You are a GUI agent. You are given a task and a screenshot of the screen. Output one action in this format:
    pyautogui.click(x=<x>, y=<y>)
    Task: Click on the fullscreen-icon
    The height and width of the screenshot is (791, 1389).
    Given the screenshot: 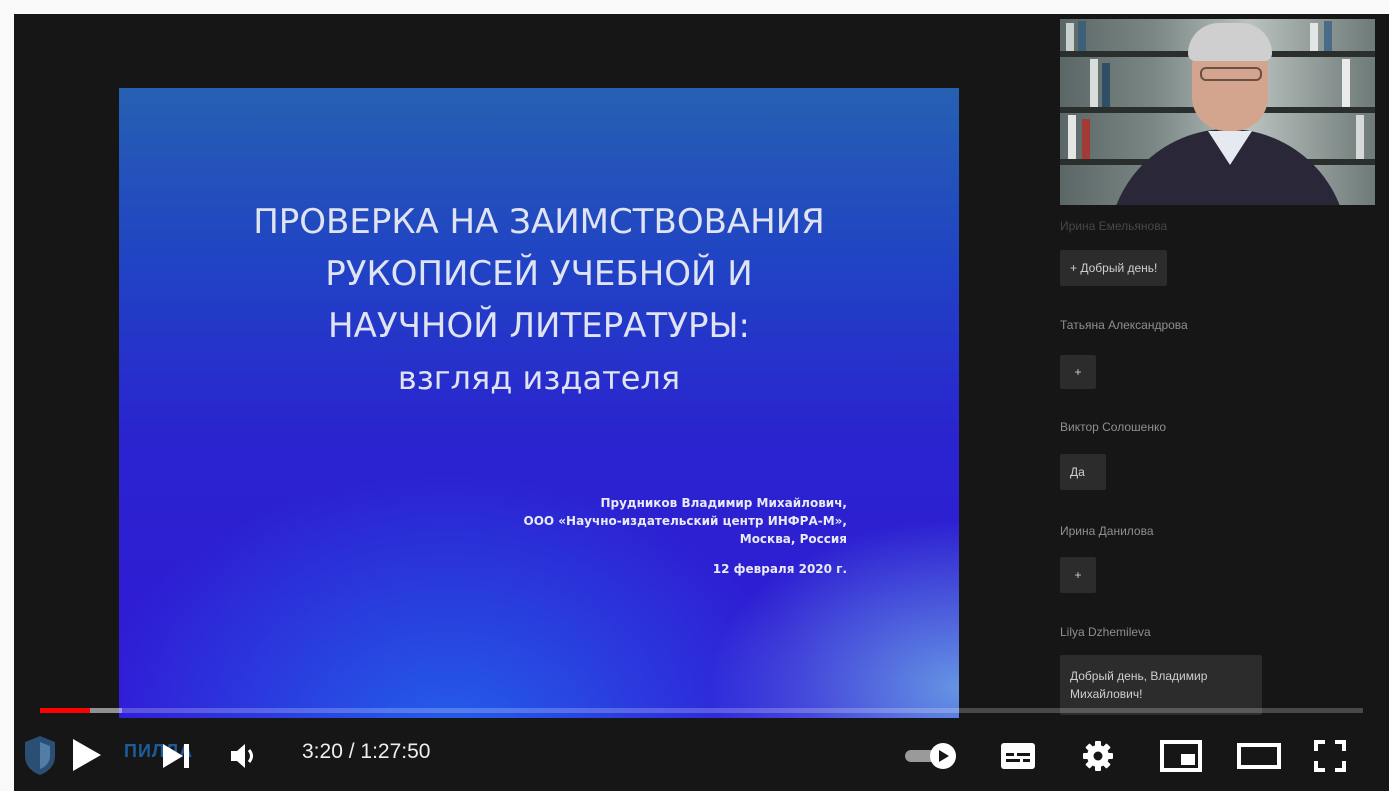 What is the action you would take?
    pyautogui.click(x=1330, y=756)
    